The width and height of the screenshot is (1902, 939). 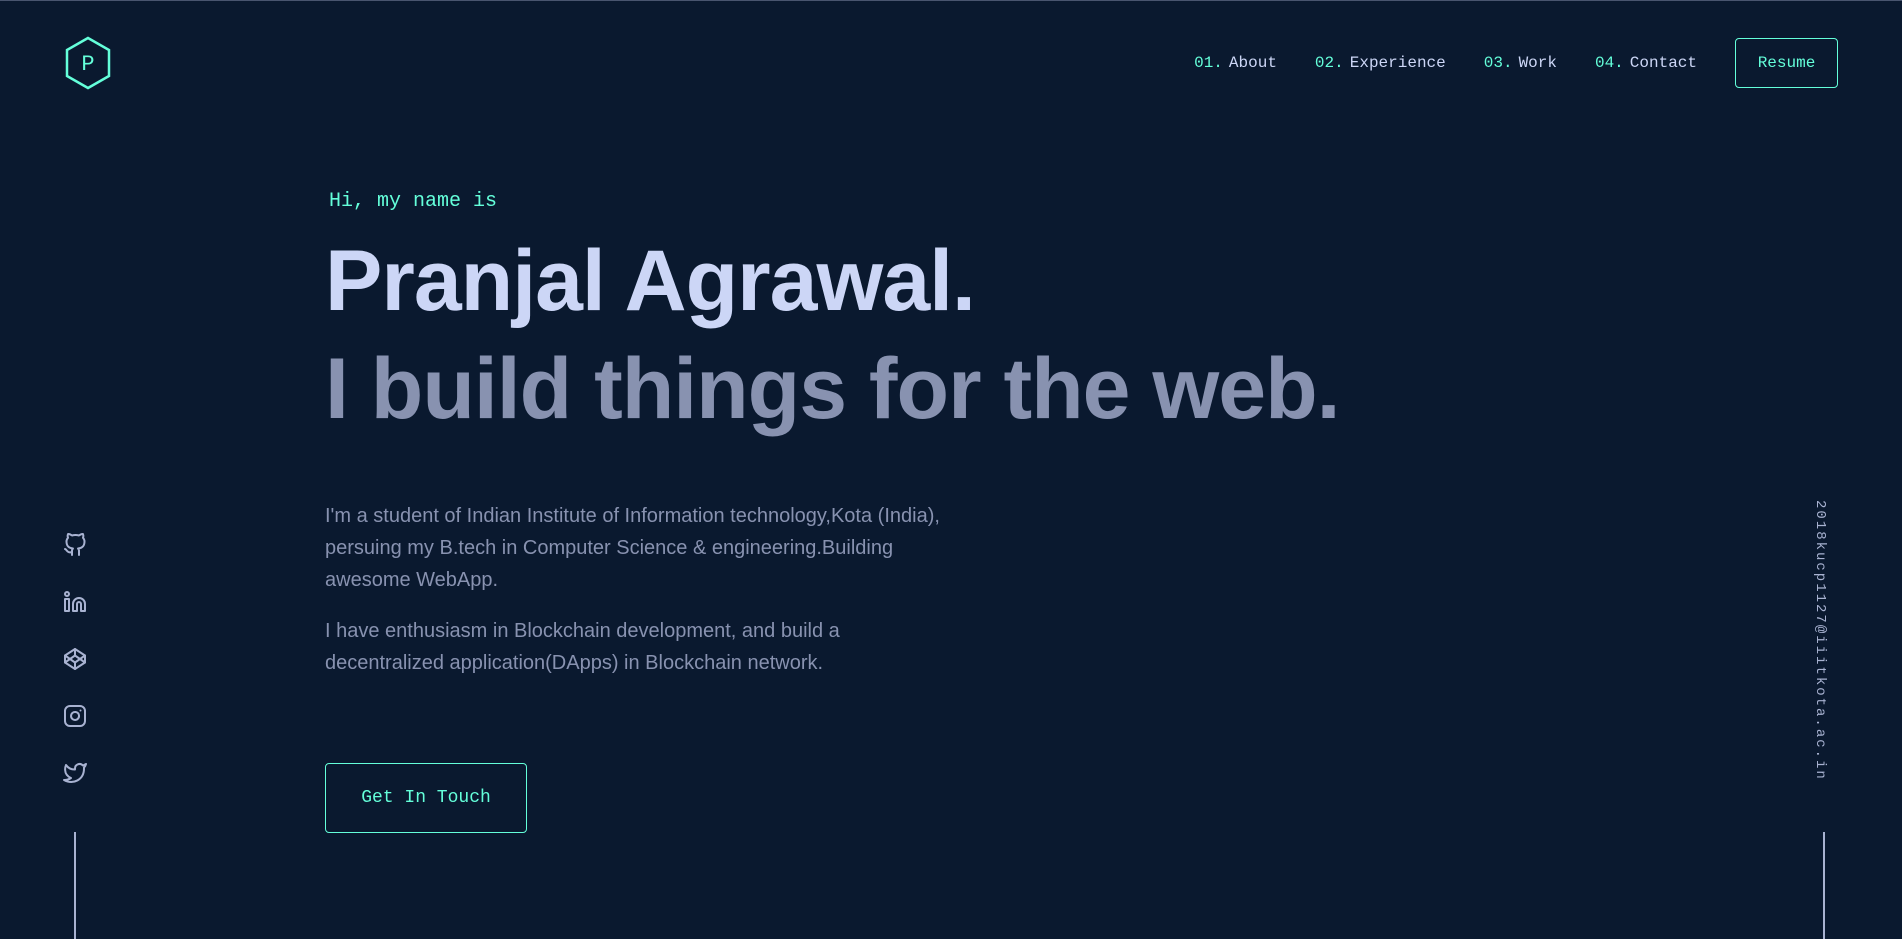 What do you see at coordinates (1329, 63) in the screenshot?
I see `nav-number: 02.` at bounding box center [1329, 63].